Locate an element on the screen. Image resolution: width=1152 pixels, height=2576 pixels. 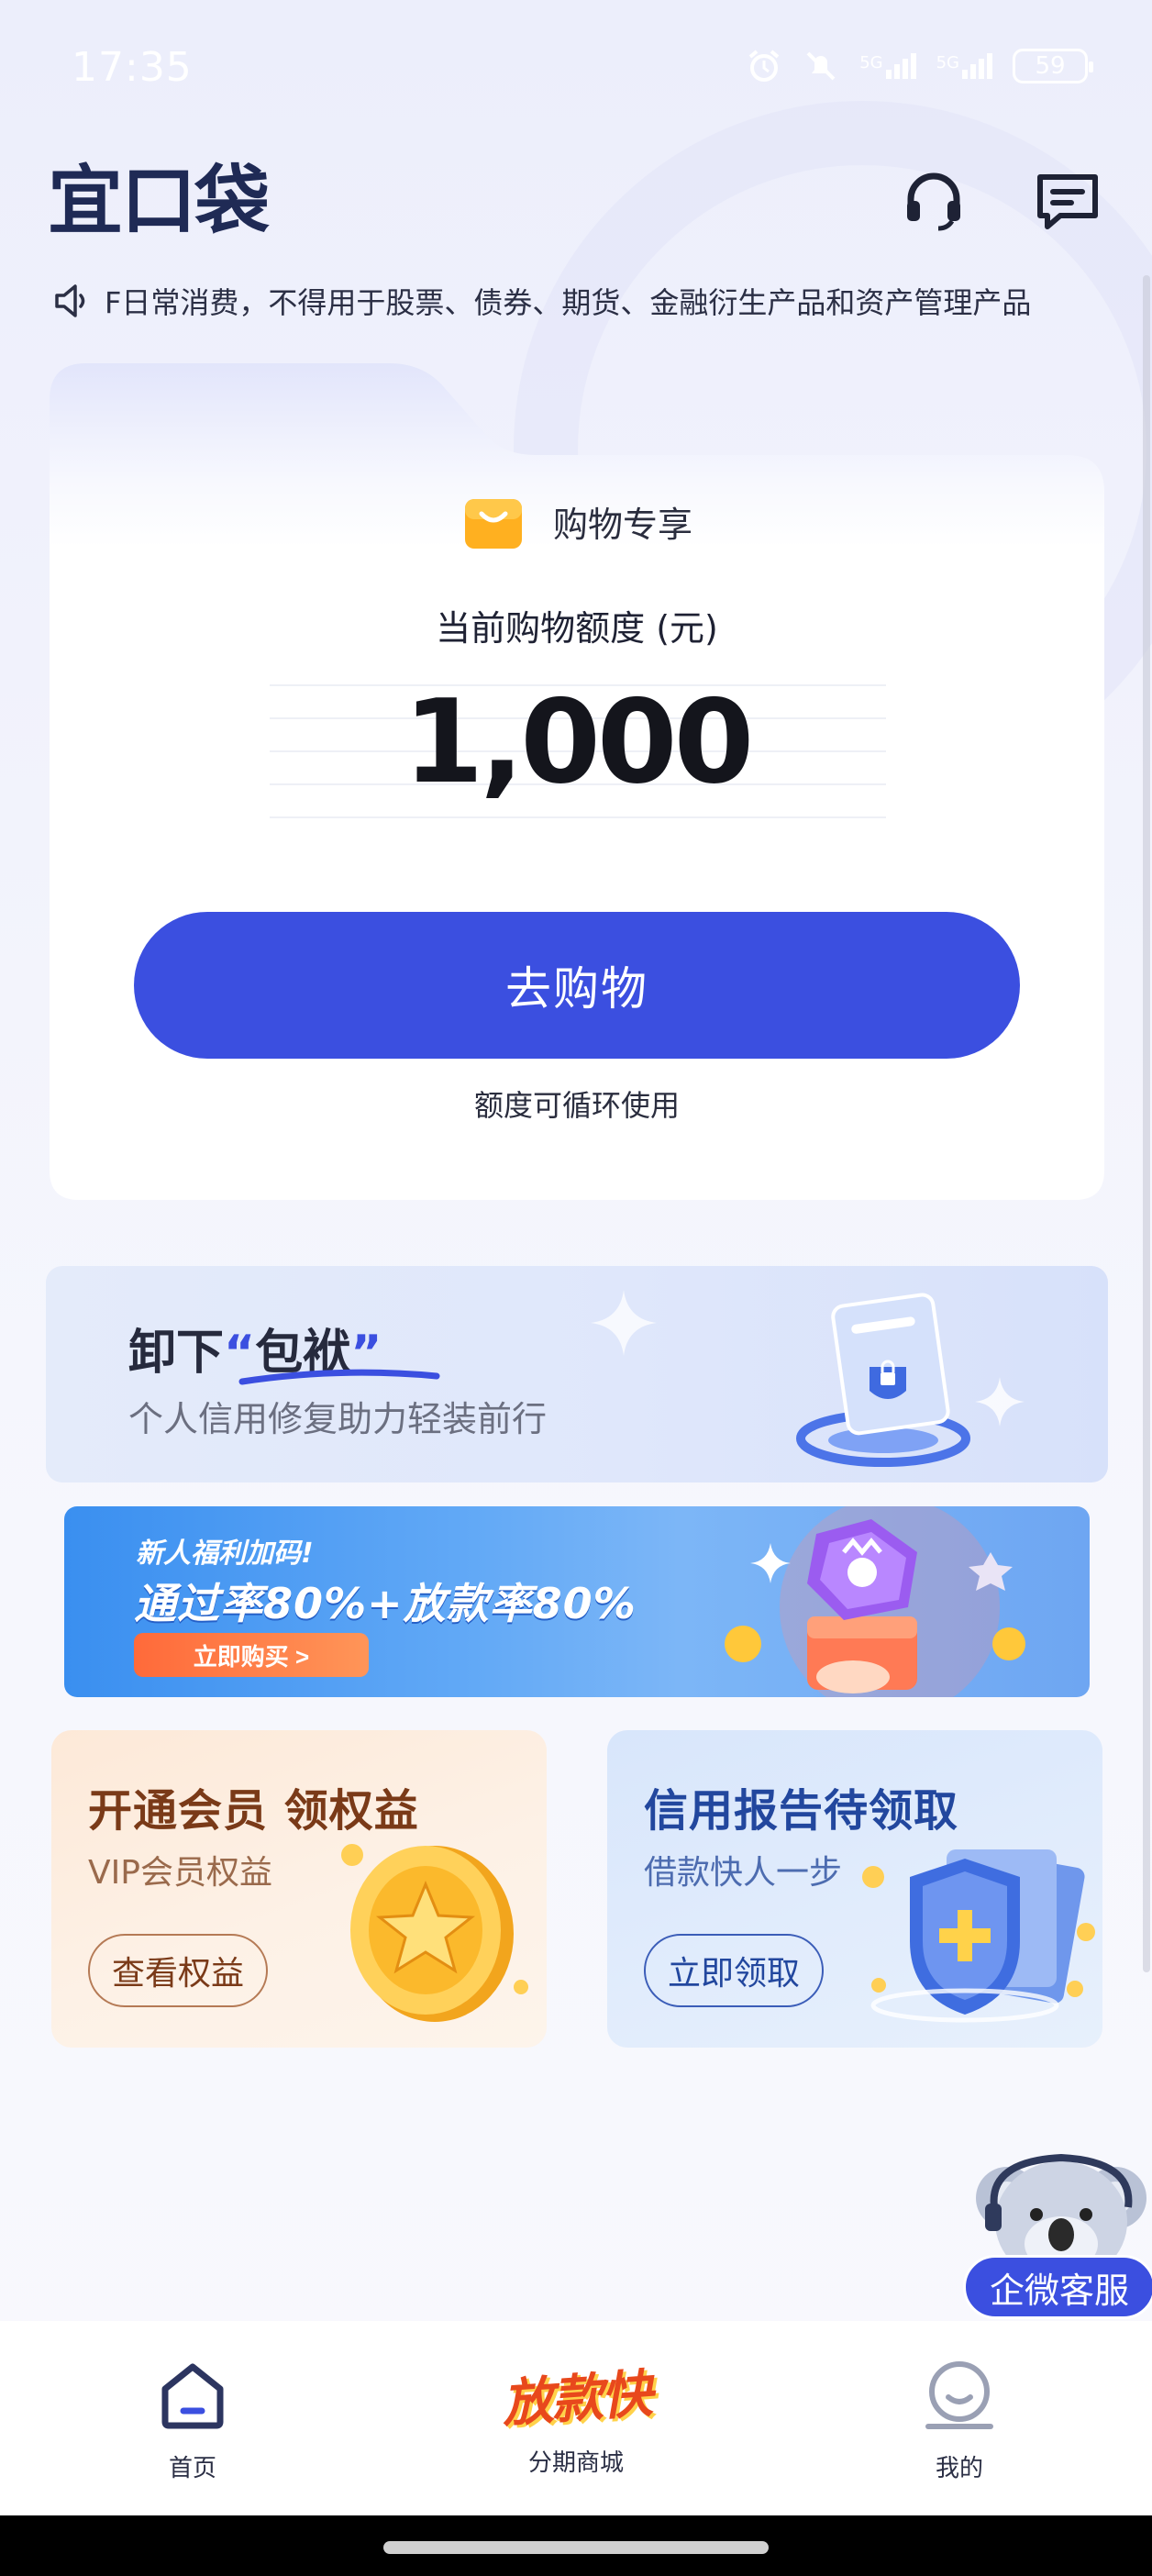
shopping-bag-icon is located at coordinates (493, 524).